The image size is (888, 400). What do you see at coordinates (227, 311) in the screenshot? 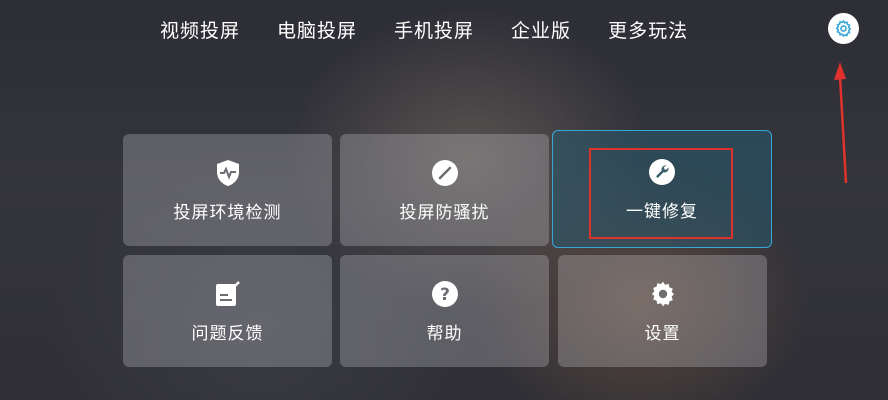
I see `tile-feedback: 问题反馈` at bounding box center [227, 311].